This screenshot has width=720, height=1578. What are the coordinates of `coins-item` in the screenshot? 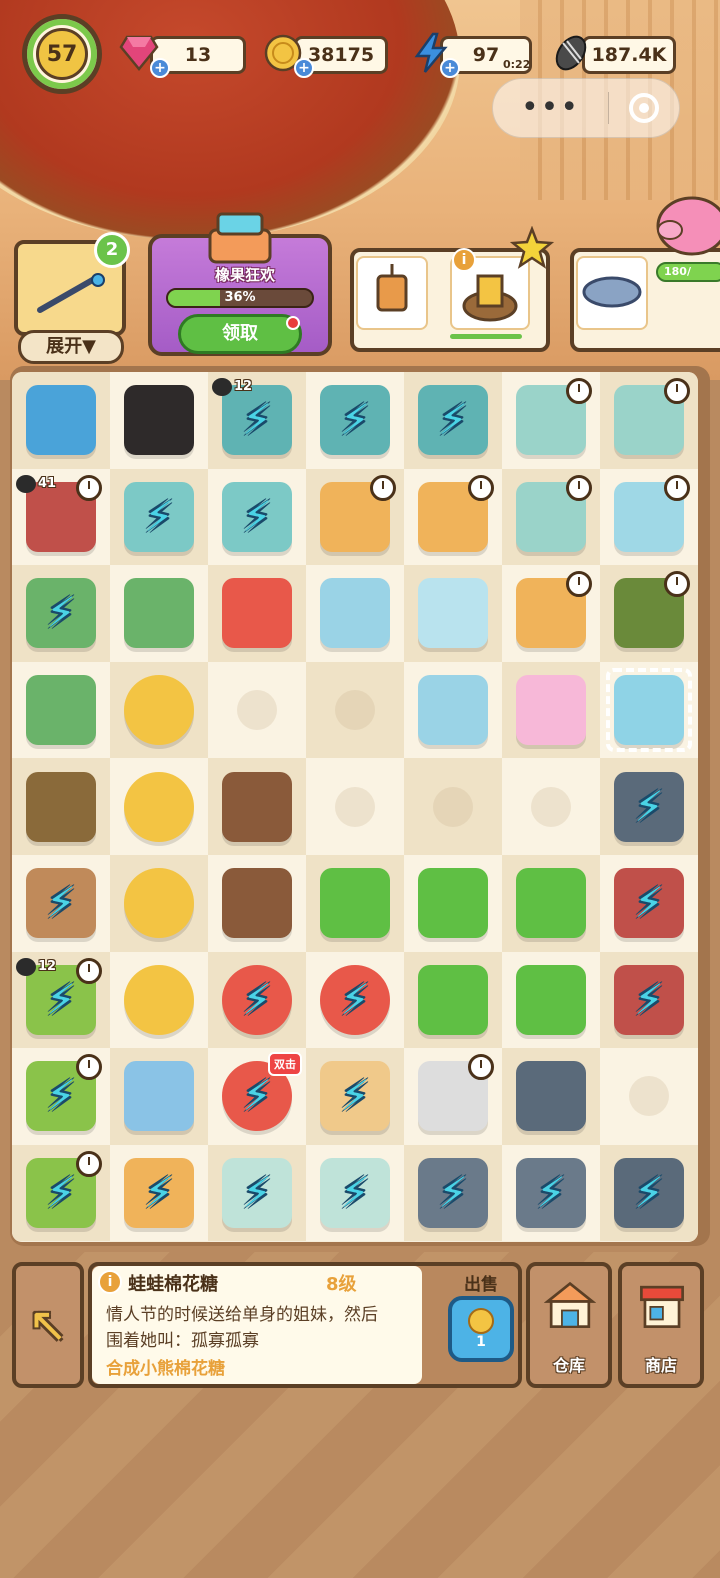 It's located at (159, 903).